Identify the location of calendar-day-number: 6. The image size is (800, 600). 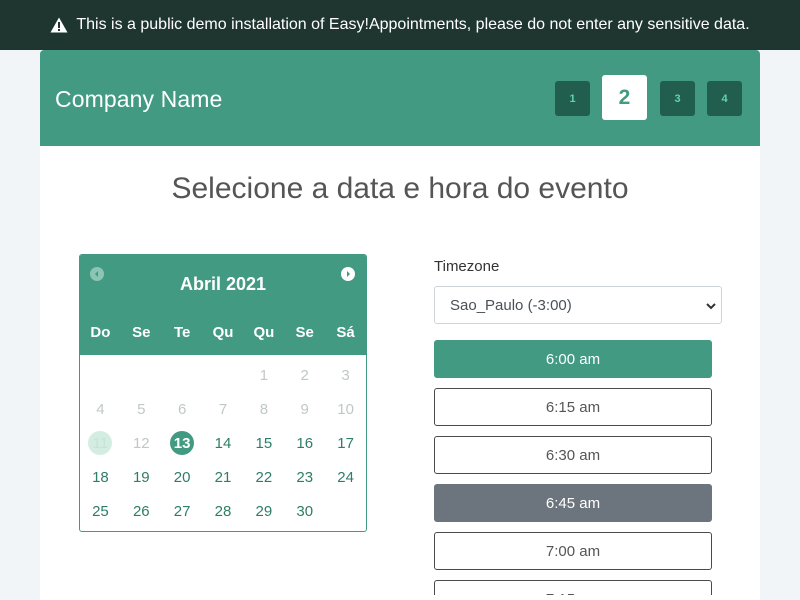
(182, 409).